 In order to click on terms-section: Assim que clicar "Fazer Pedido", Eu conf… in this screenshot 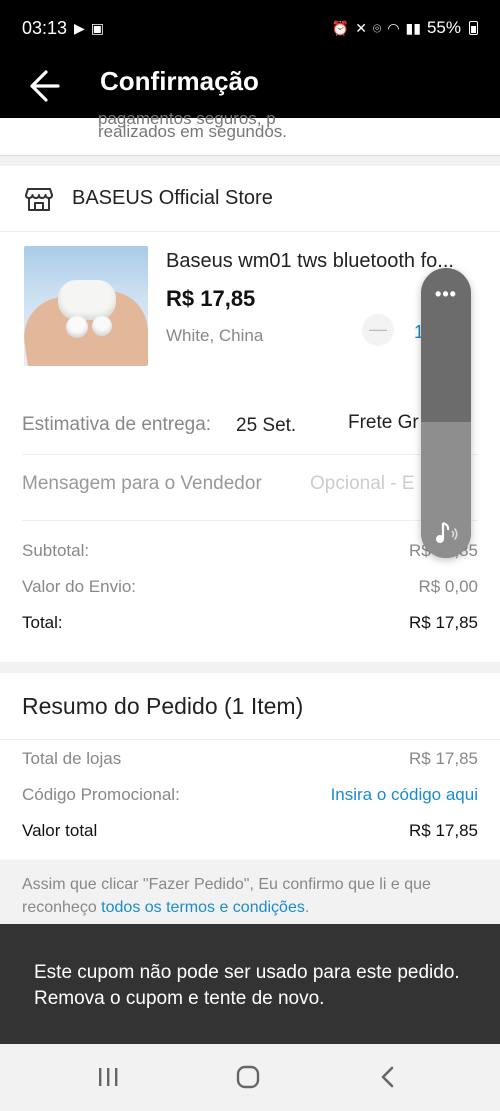, I will do `click(250, 894)`.